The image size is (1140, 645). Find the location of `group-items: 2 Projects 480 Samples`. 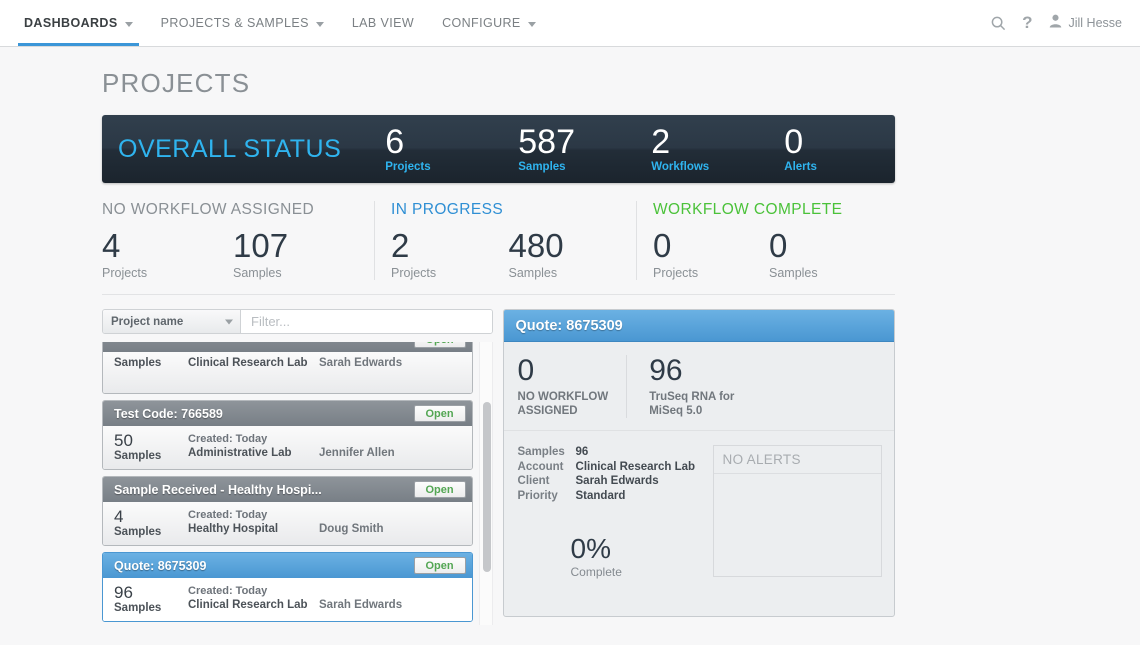

group-items: 2 Projects 480 Samples is located at coordinates (508, 254).